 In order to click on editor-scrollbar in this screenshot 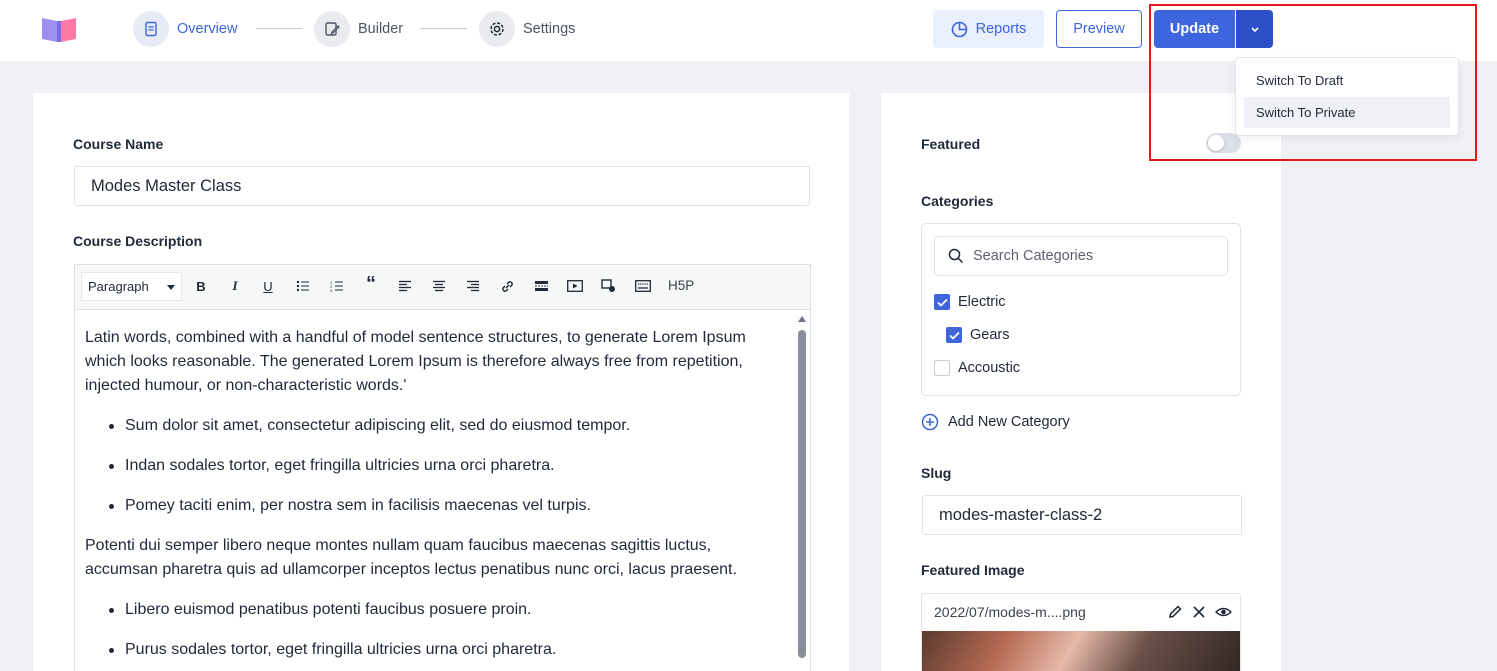, I will do `click(802, 491)`.